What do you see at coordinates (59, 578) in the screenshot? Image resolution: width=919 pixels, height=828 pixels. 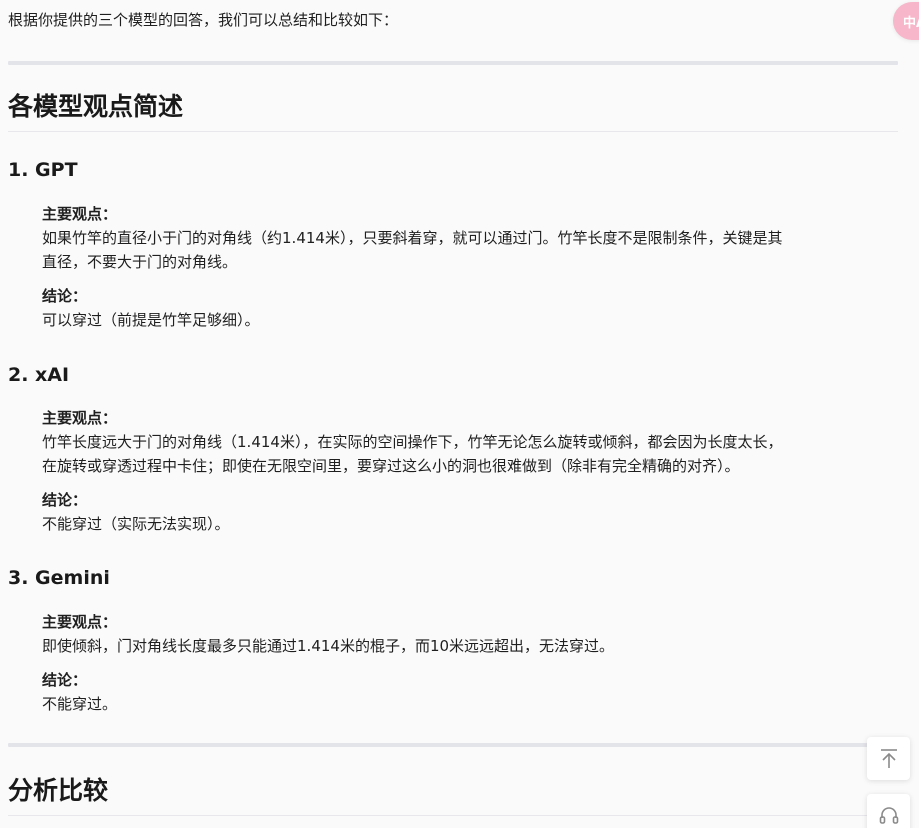 I see `model-heading-gemini: 3. Gemini` at bounding box center [59, 578].